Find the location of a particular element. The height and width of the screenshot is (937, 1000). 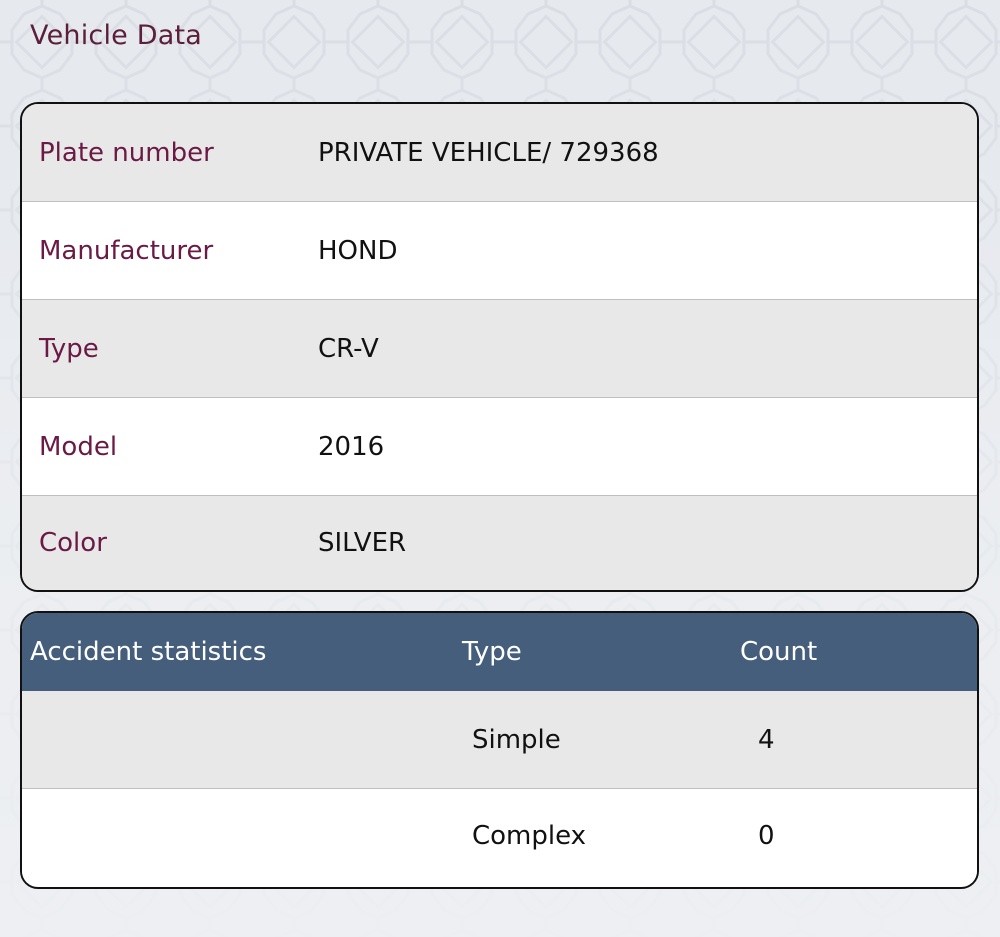

vehicle-row-label: Manufacturer is located at coordinates (126, 250).